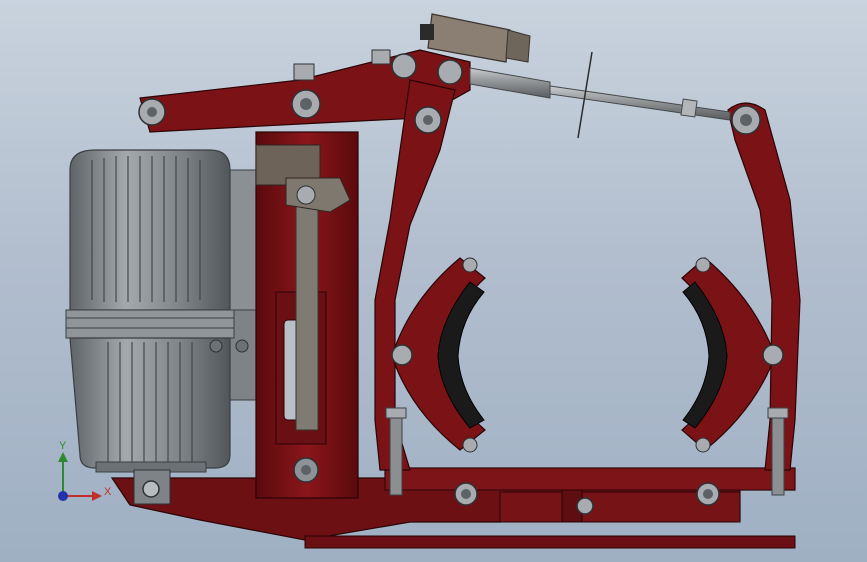 This screenshot has height=562, width=867. I want to click on y-axis-label: Y, so click(63, 446).